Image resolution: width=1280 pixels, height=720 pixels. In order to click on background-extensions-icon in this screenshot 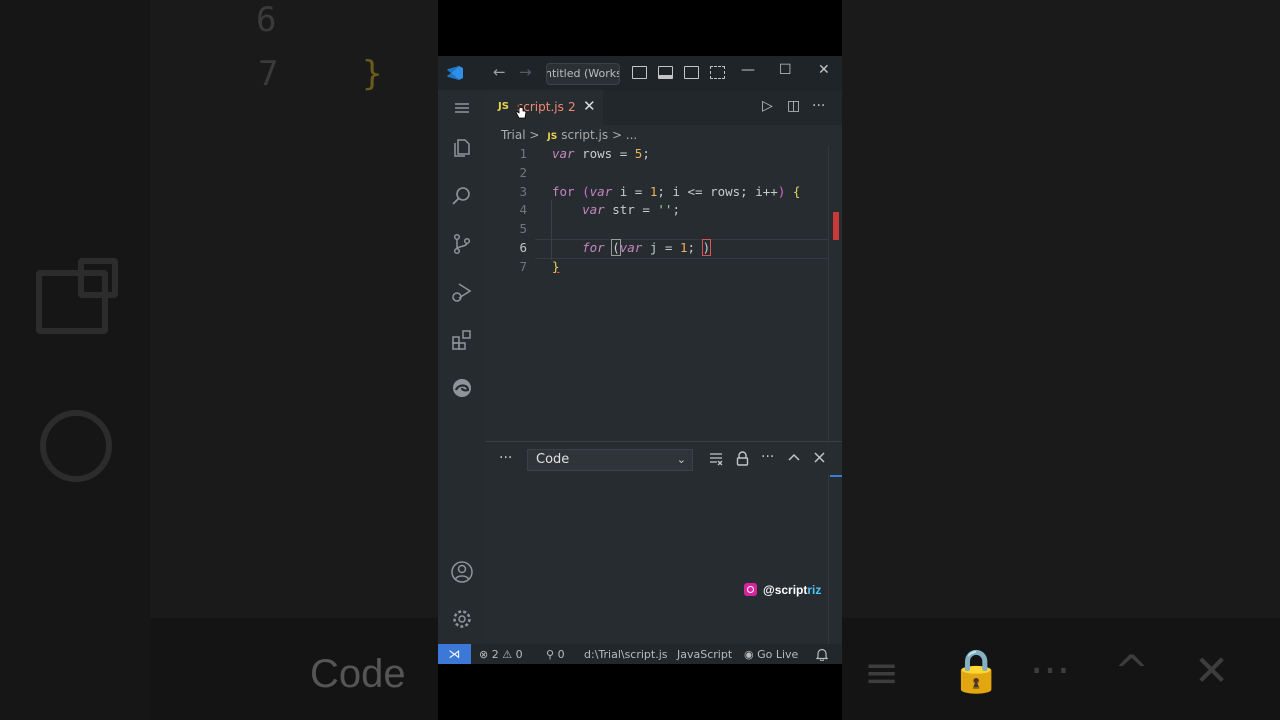, I will do `click(98, 278)`.